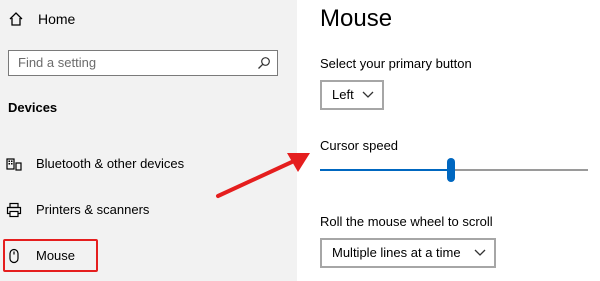 This screenshot has width=600, height=281. Describe the element at coordinates (50, 255) in the screenshot. I see `mouse-highlight-annotation` at that location.